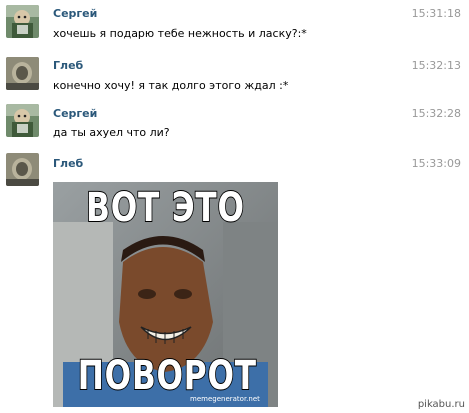  Describe the element at coordinates (171, 85) in the screenshot. I see `message-text: конечно хочу! я так долго этого ждал :*` at that location.